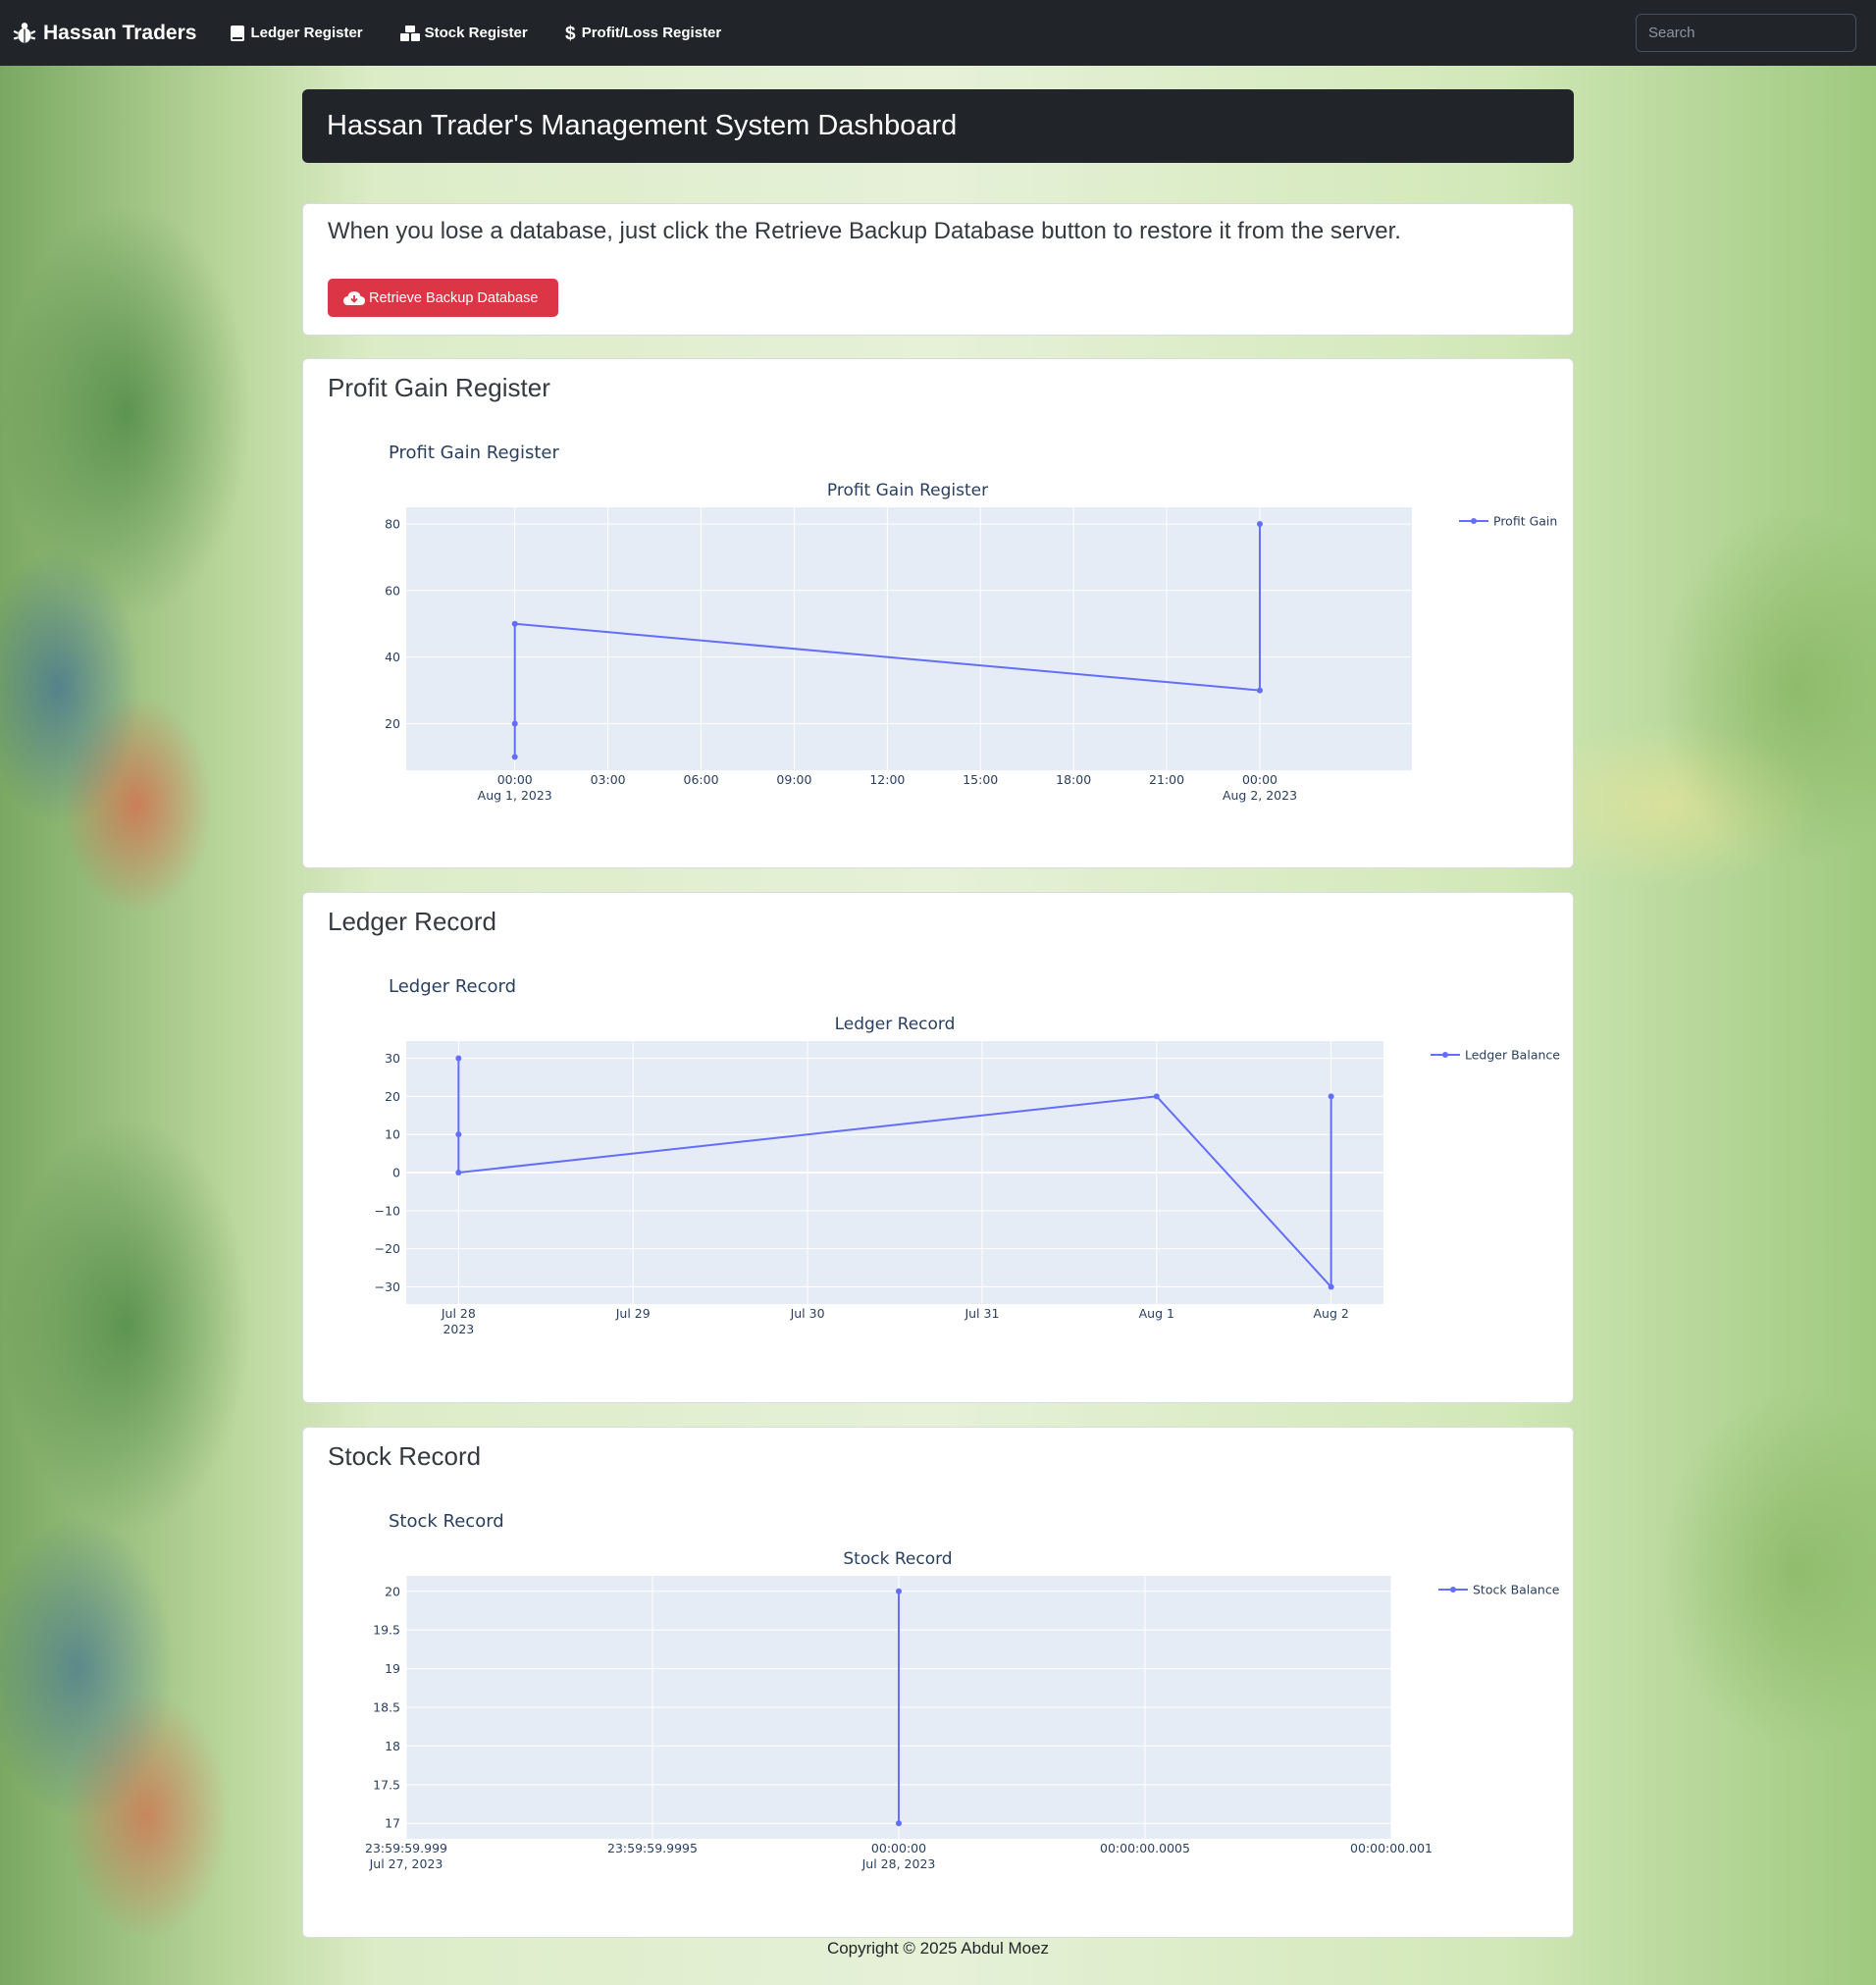  What do you see at coordinates (1746, 33) in the screenshot?
I see `search-input` at bounding box center [1746, 33].